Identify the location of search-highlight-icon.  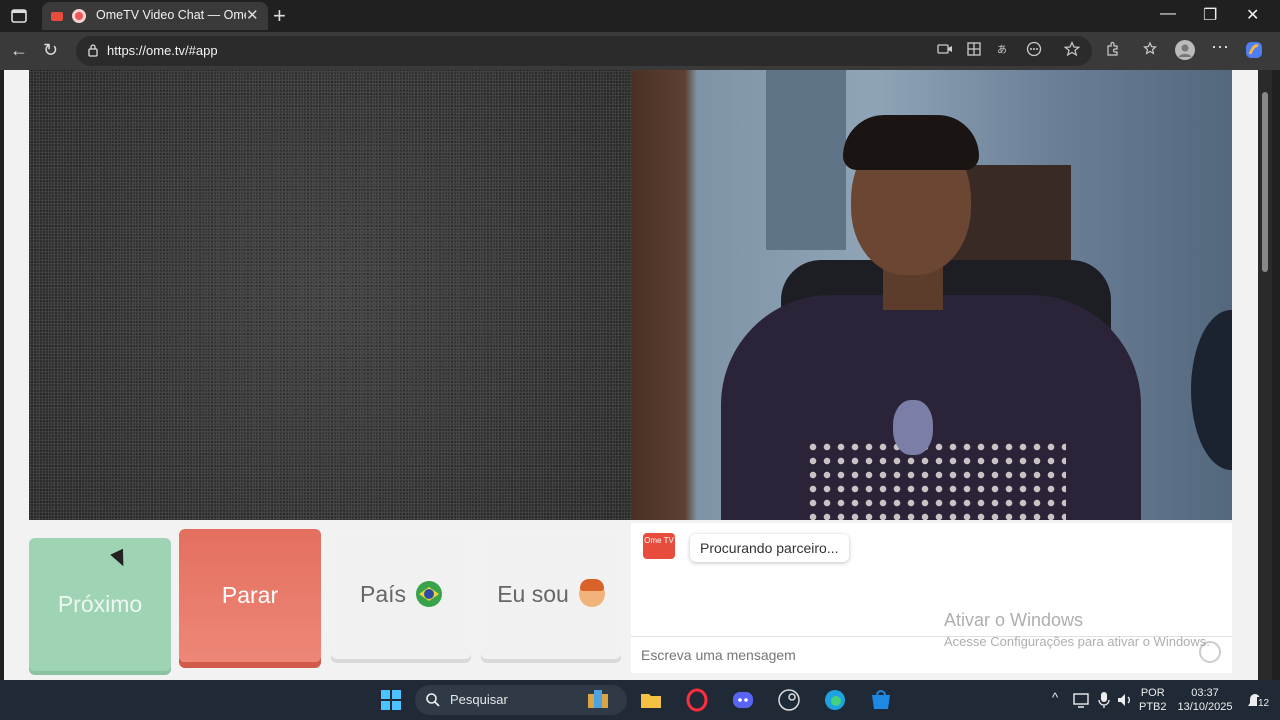
(598, 699).